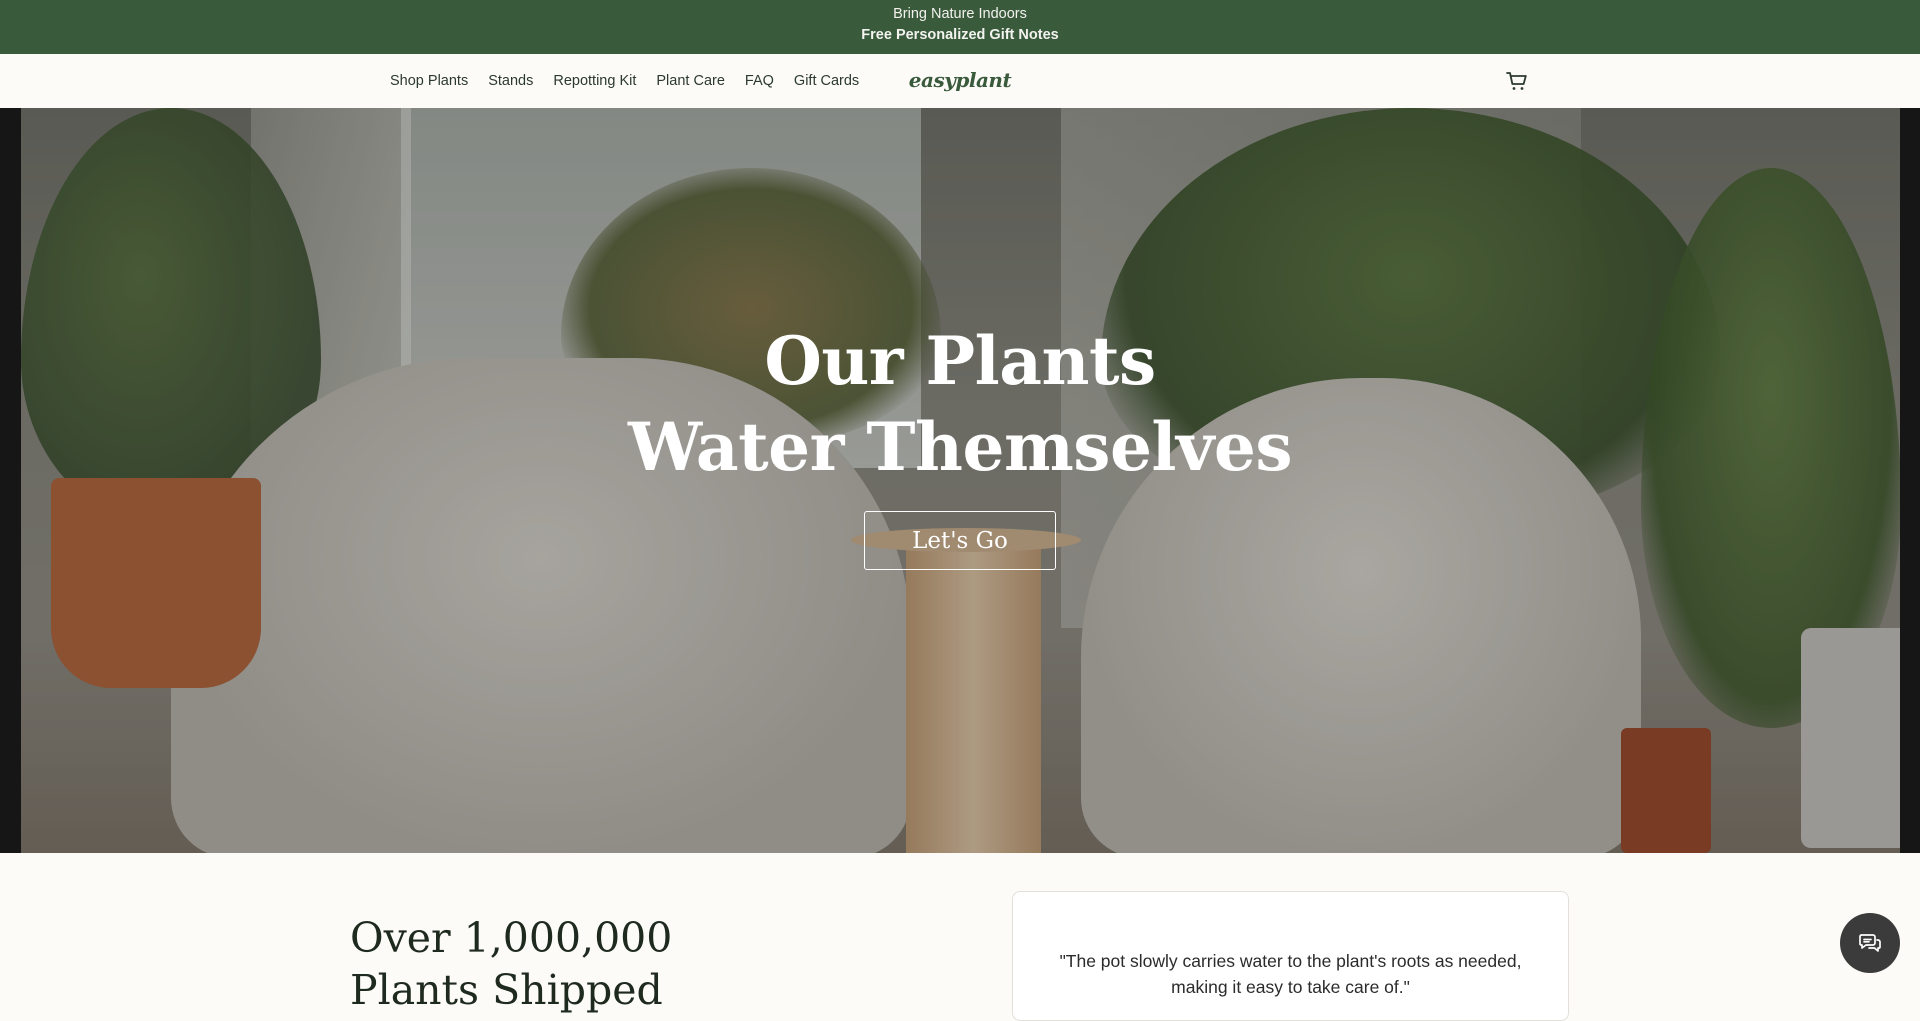 The height and width of the screenshot is (1021, 1920). What do you see at coordinates (1517, 81) in the screenshot?
I see `cart-icon` at bounding box center [1517, 81].